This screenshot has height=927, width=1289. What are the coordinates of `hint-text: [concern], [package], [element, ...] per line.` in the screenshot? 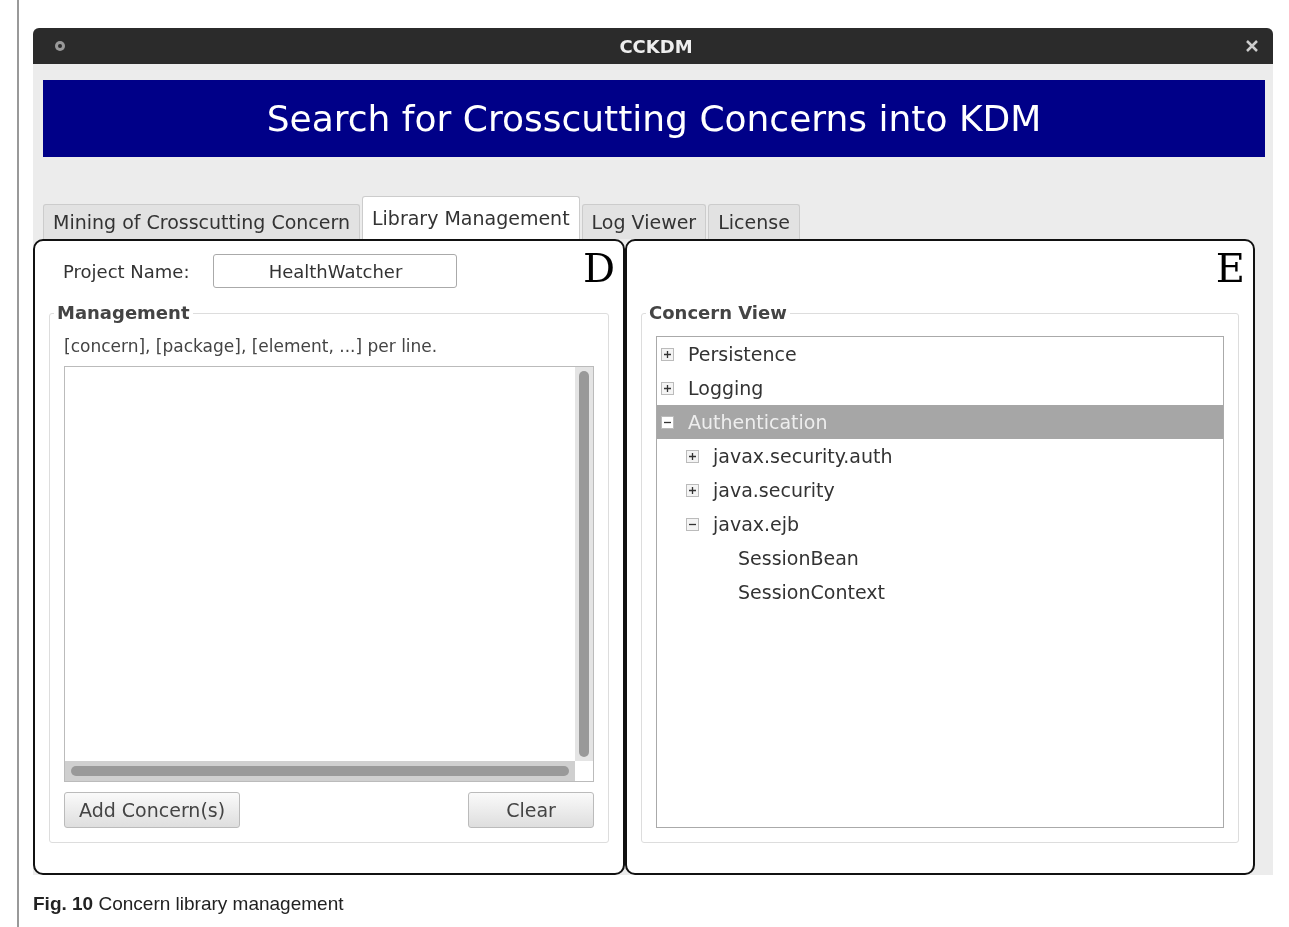 It's located at (251, 346).